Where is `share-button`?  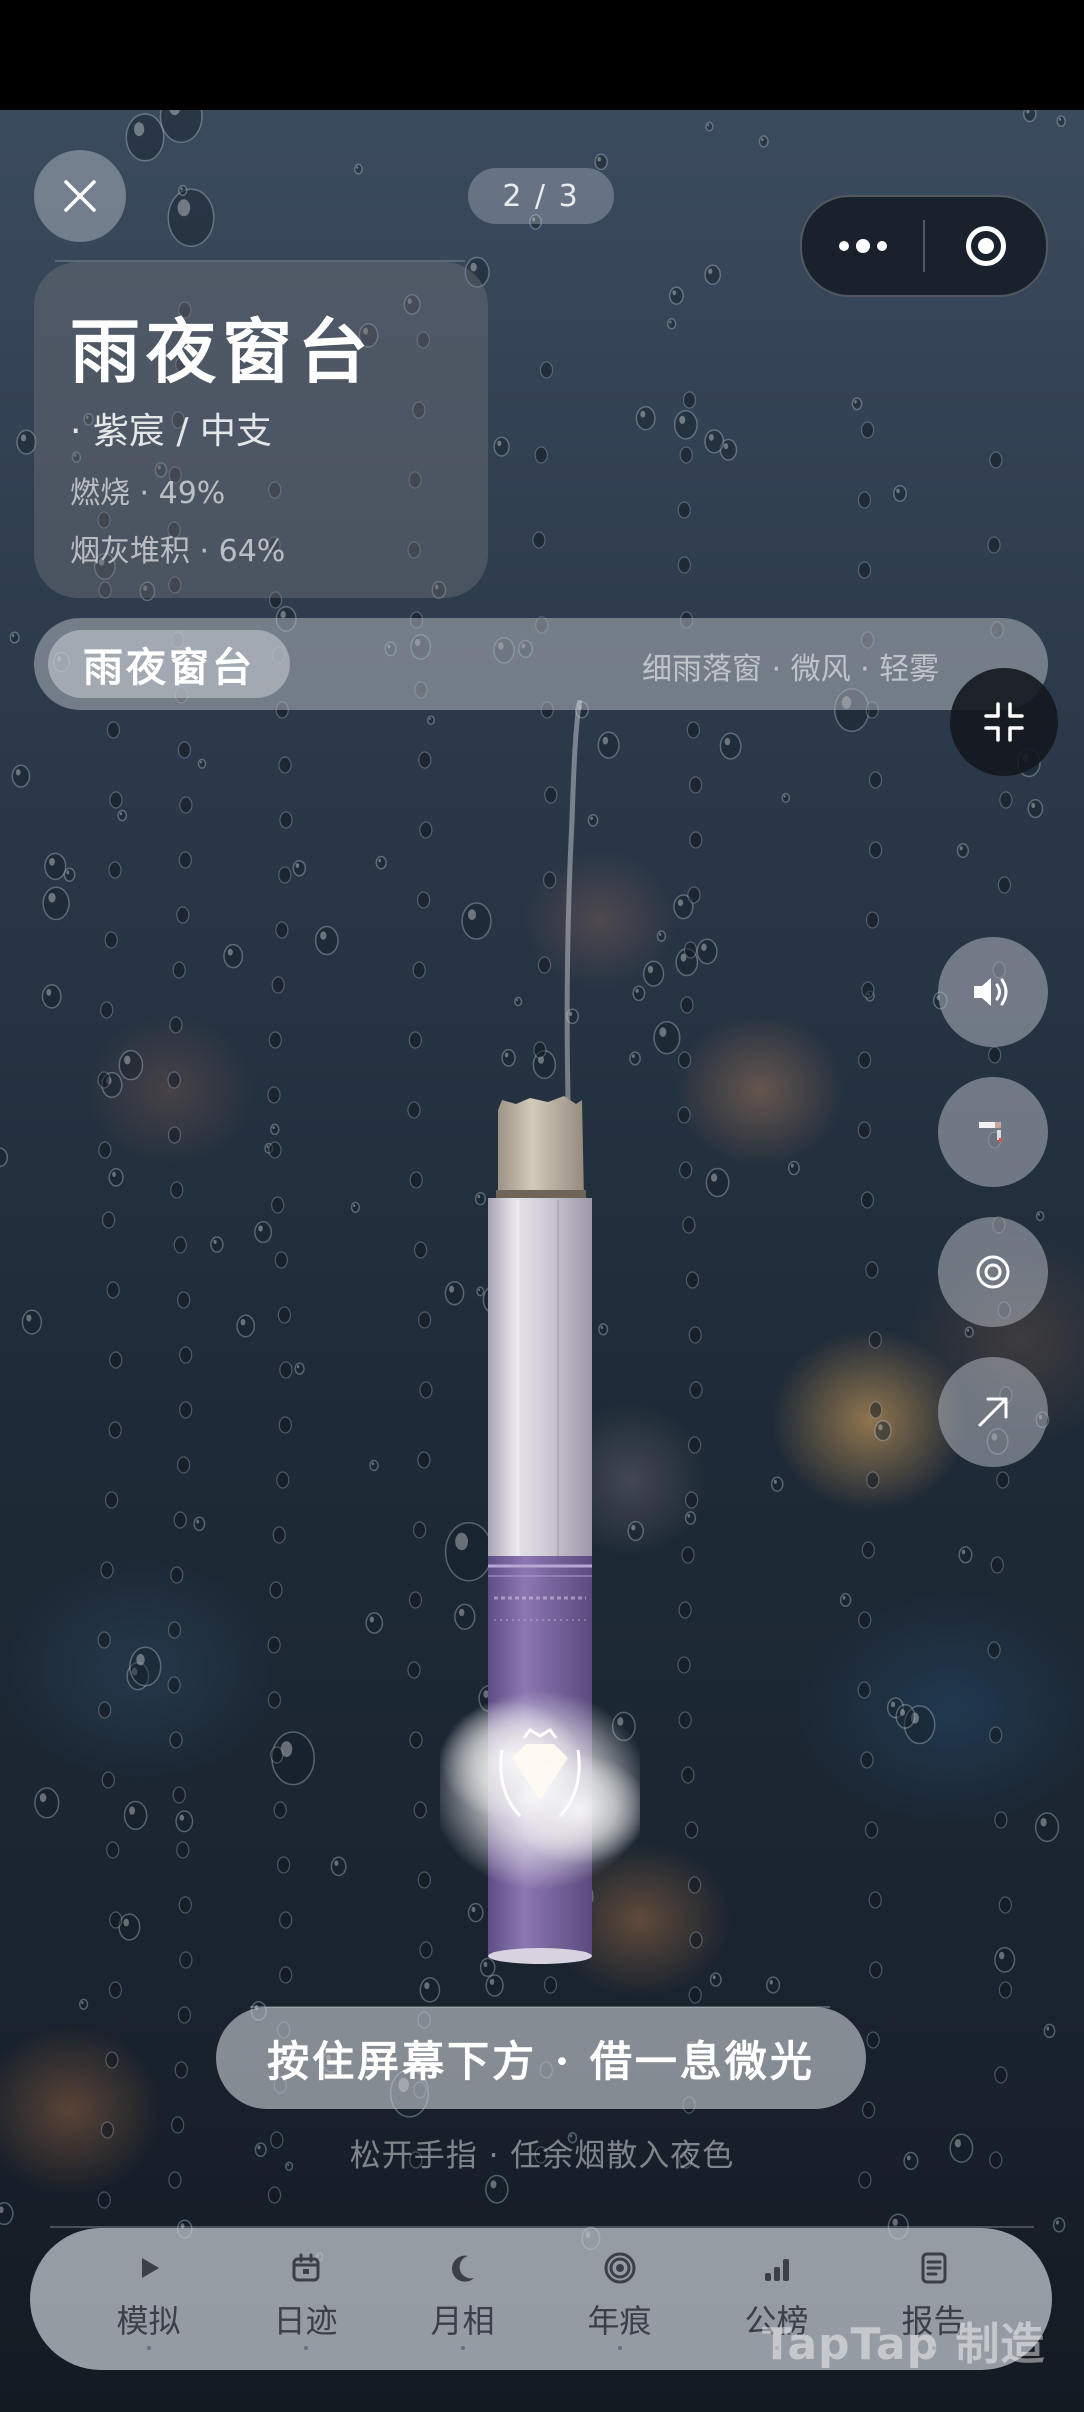 share-button is located at coordinates (993, 1412).